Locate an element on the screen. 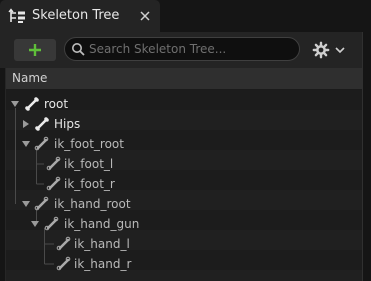 The width and height of the screenshot is (371, 281). column-header-name: Name is located at coordinates (30, 78).